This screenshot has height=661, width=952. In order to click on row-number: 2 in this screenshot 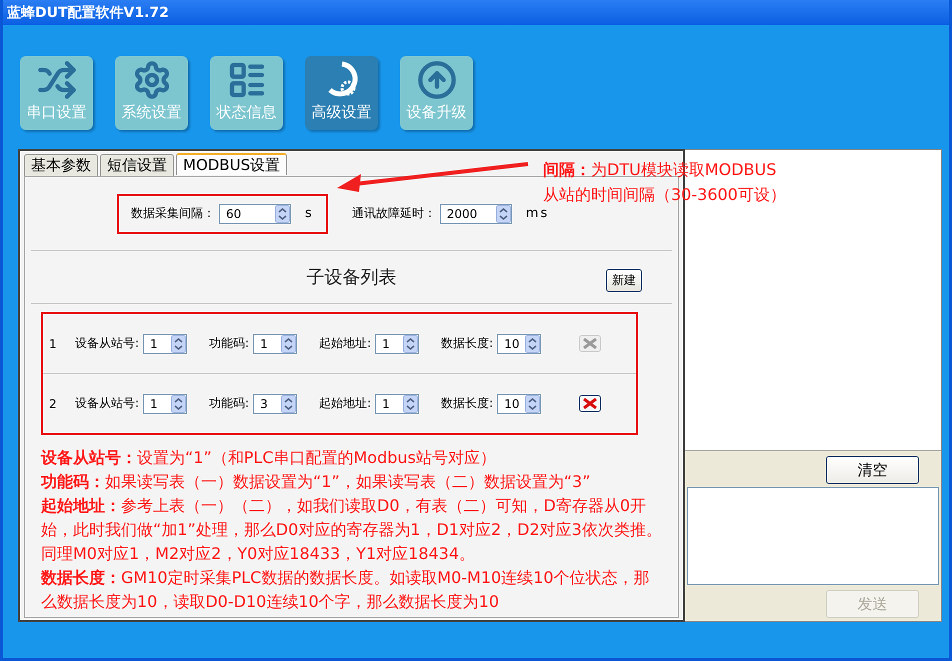, I will do `click(53, 403)`.